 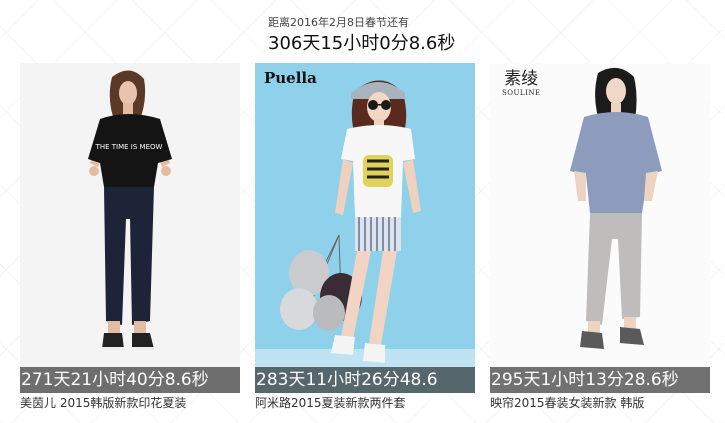 I want to click on product-title-3: 映帘2015春装女装新款 韩版, so click(x=600, y=403).